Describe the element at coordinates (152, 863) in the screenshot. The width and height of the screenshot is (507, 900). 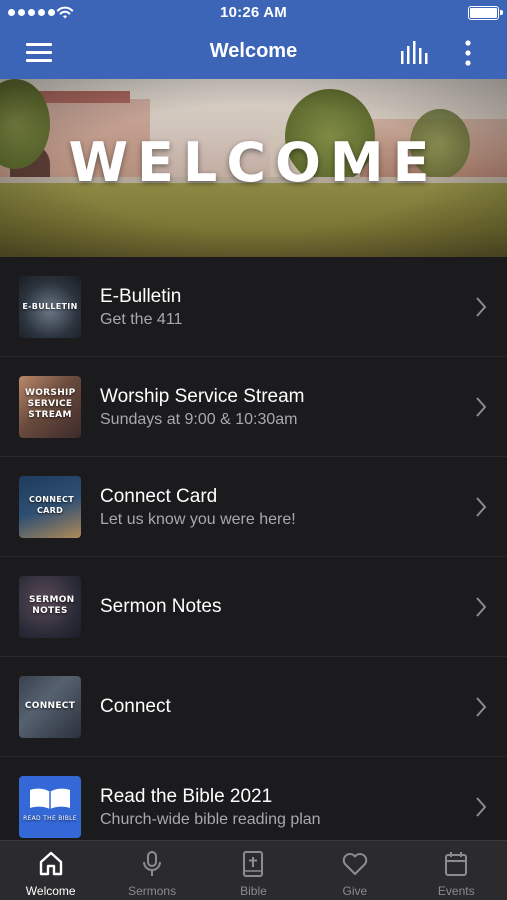
I see `microphone-icon` at that location.